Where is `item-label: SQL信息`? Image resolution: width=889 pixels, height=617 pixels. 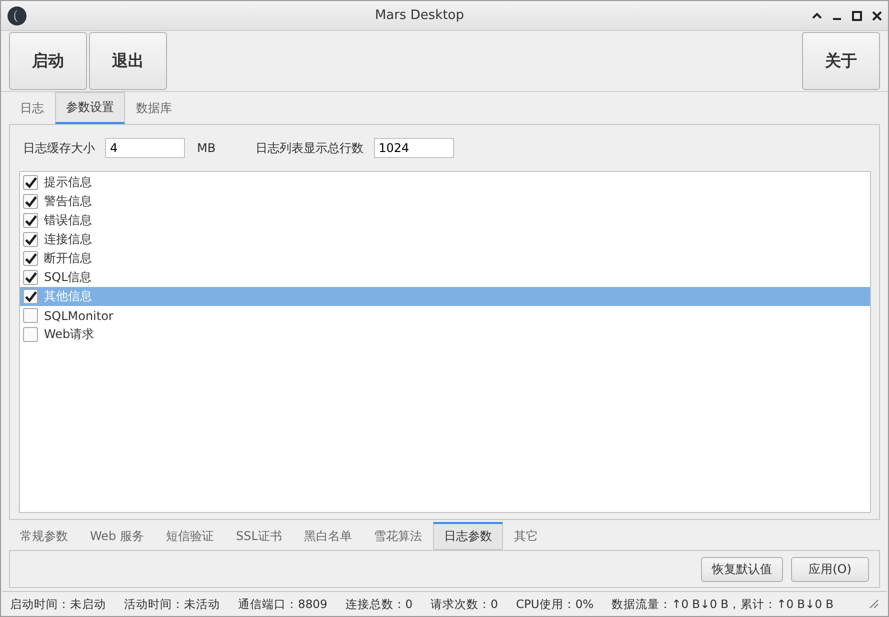 item-label: SQL信息 is located at coordinates (68, 277).